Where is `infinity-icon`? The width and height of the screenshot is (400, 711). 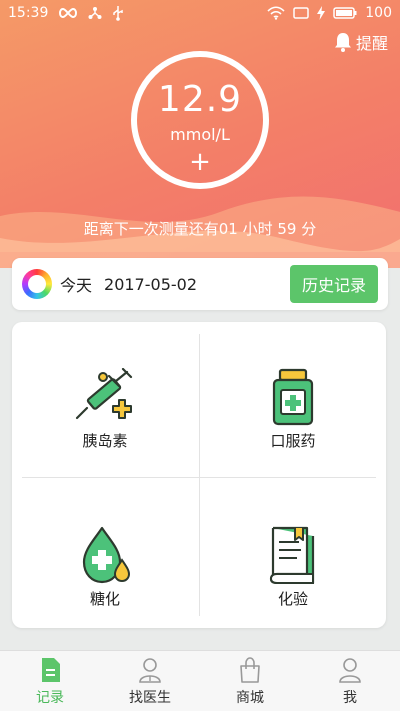 infinity-icon is located at coordinates (68, 13).